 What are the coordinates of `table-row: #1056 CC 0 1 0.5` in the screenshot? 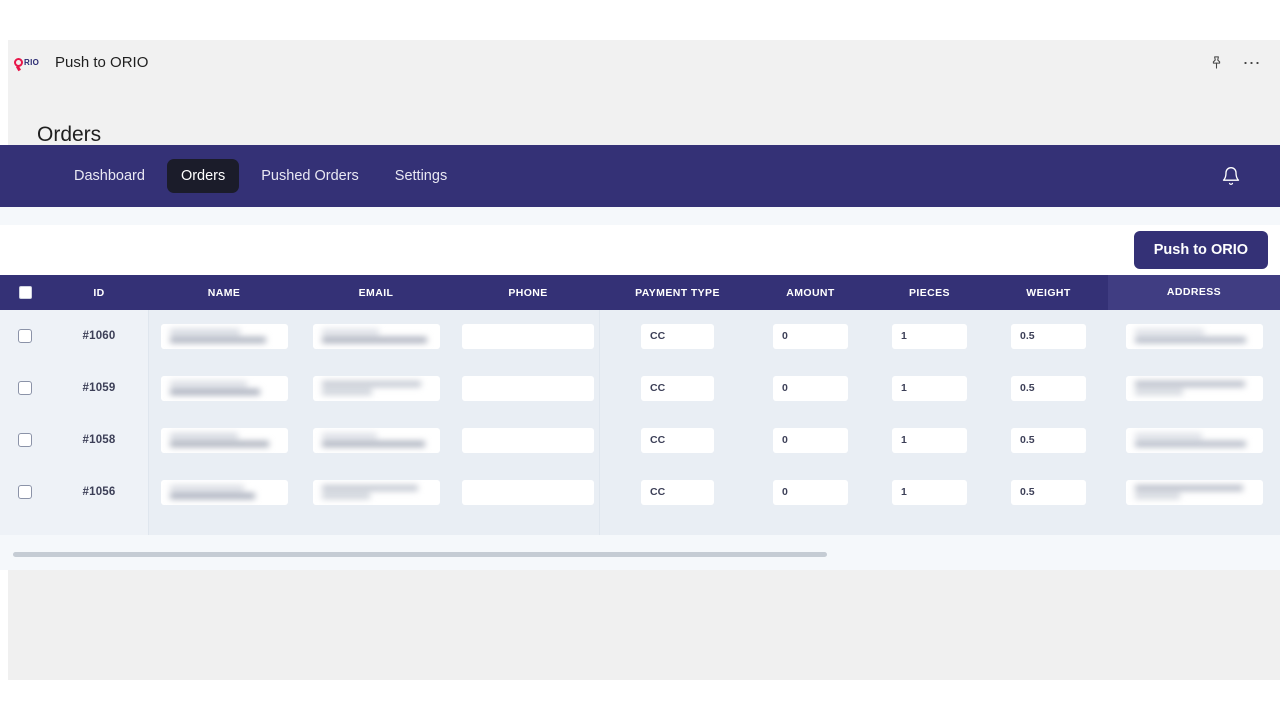 It's located at (640, 492).